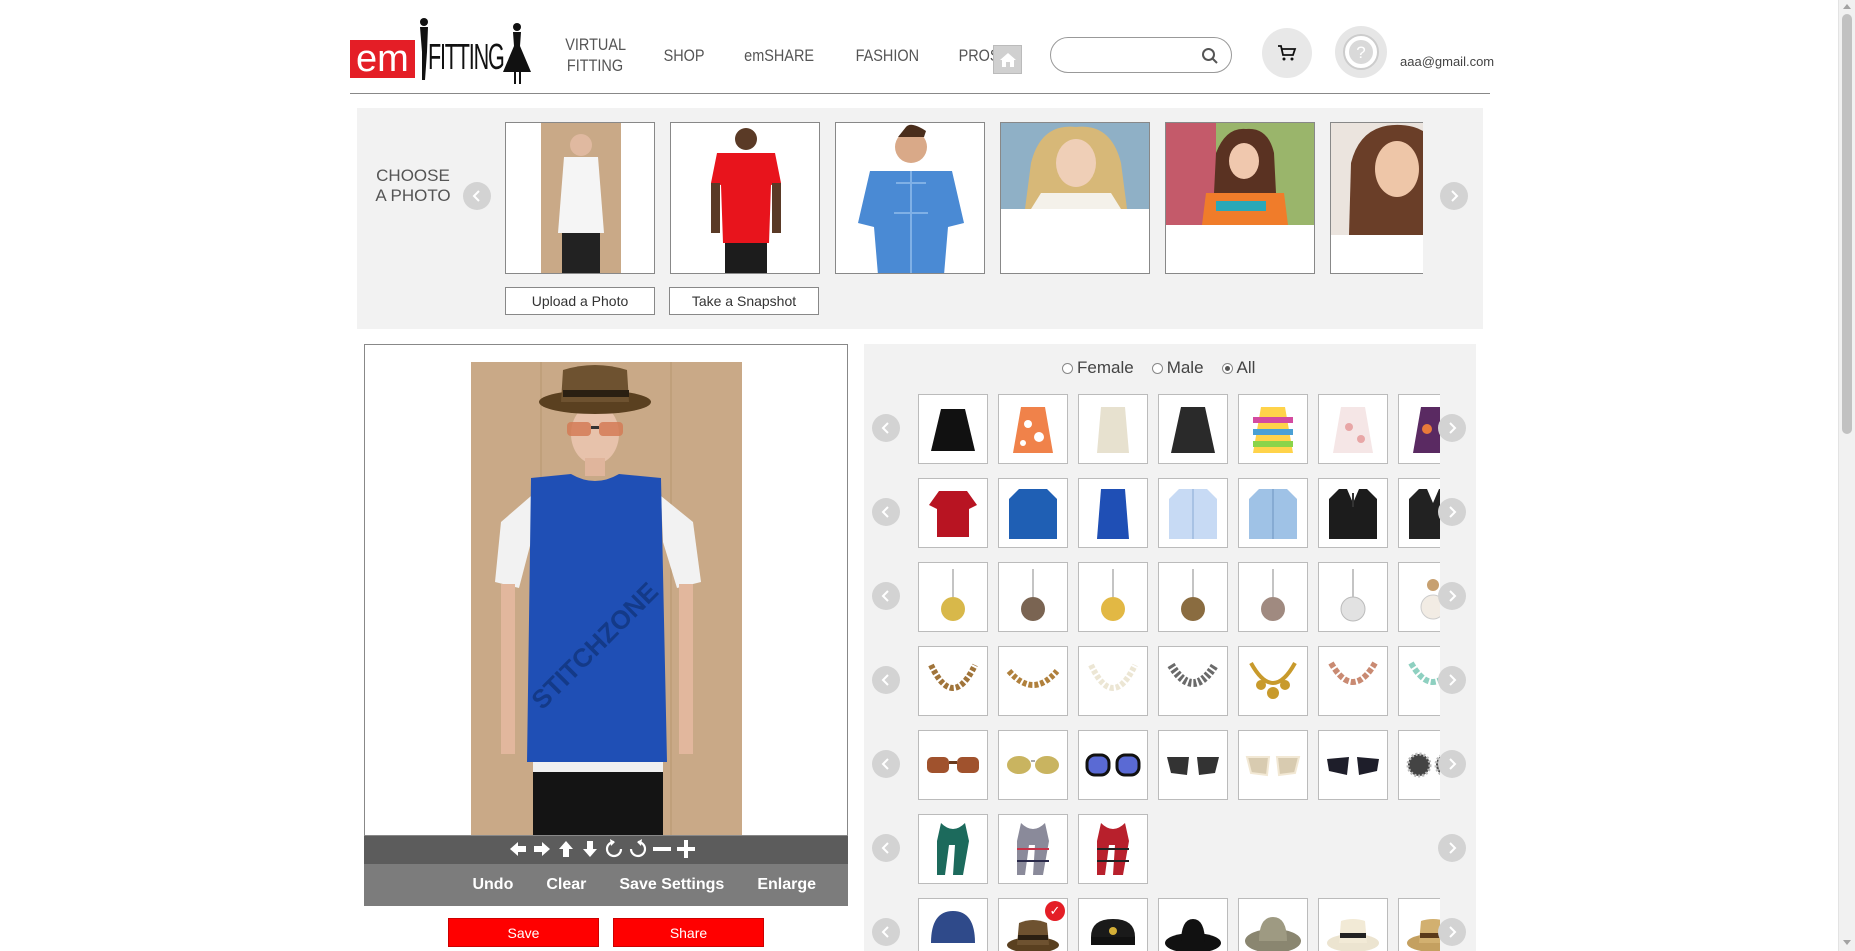  What do you see at coordinates (542, 849) in the screenshot?
I see `move-right-icon` at bounding box center [542, 849].